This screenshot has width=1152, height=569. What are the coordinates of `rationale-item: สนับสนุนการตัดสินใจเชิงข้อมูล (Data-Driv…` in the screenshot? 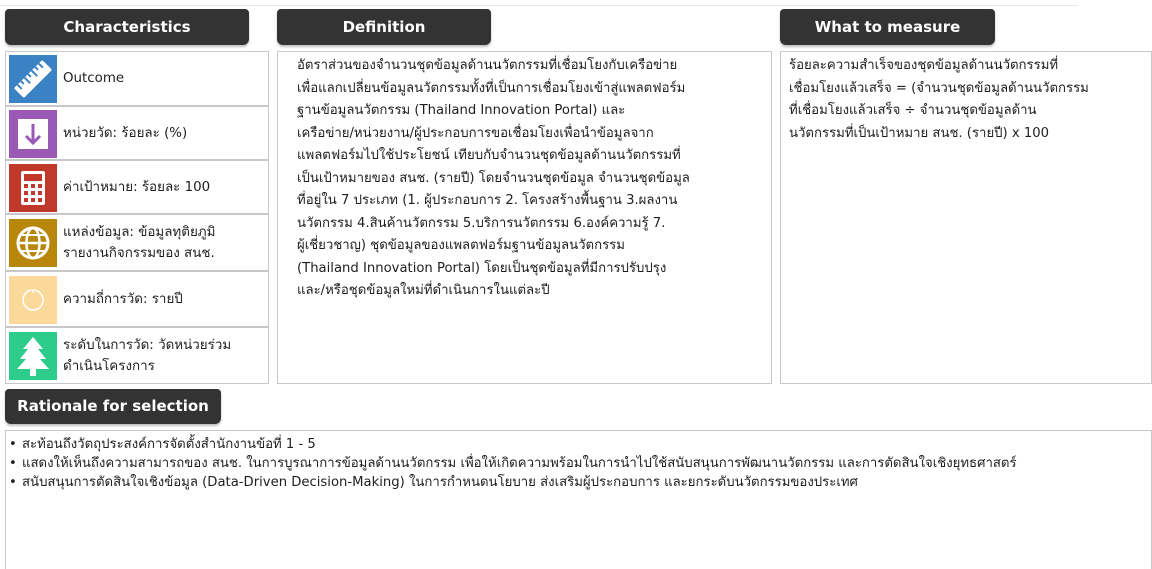 It's located at (575, 482).